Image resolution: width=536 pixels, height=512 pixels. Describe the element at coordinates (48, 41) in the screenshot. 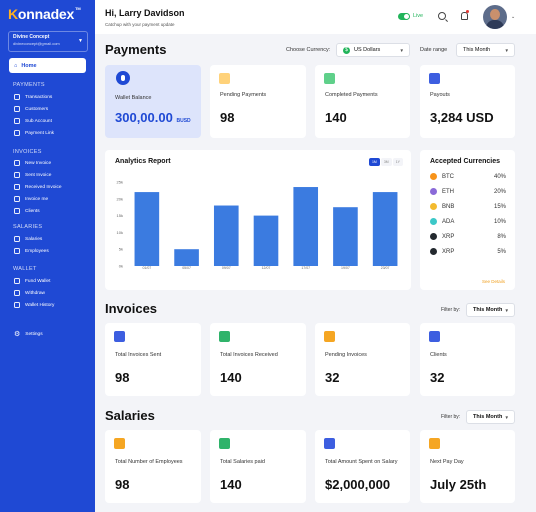

I see `org-switcher: Divine Concept divineconcept@gmail.com ▼` at that location.